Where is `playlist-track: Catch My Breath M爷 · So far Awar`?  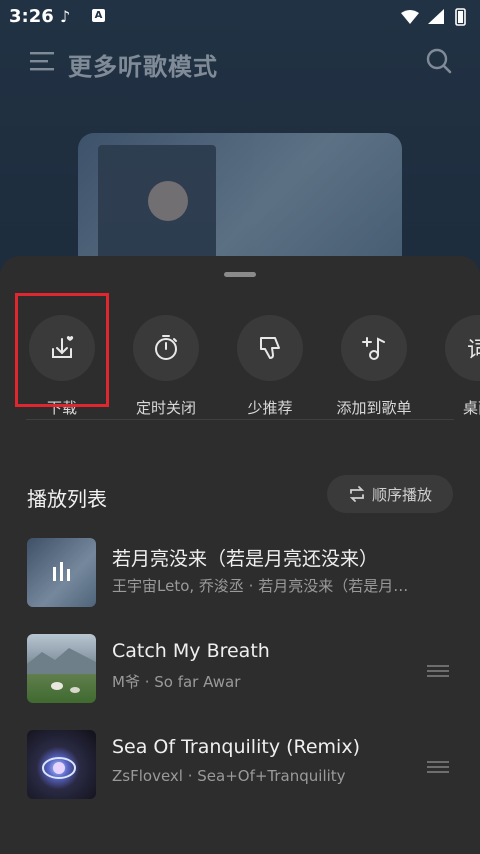 playlist-track: Catch My Breath M爷 · So far Awar is located at coordinates (240, 679).